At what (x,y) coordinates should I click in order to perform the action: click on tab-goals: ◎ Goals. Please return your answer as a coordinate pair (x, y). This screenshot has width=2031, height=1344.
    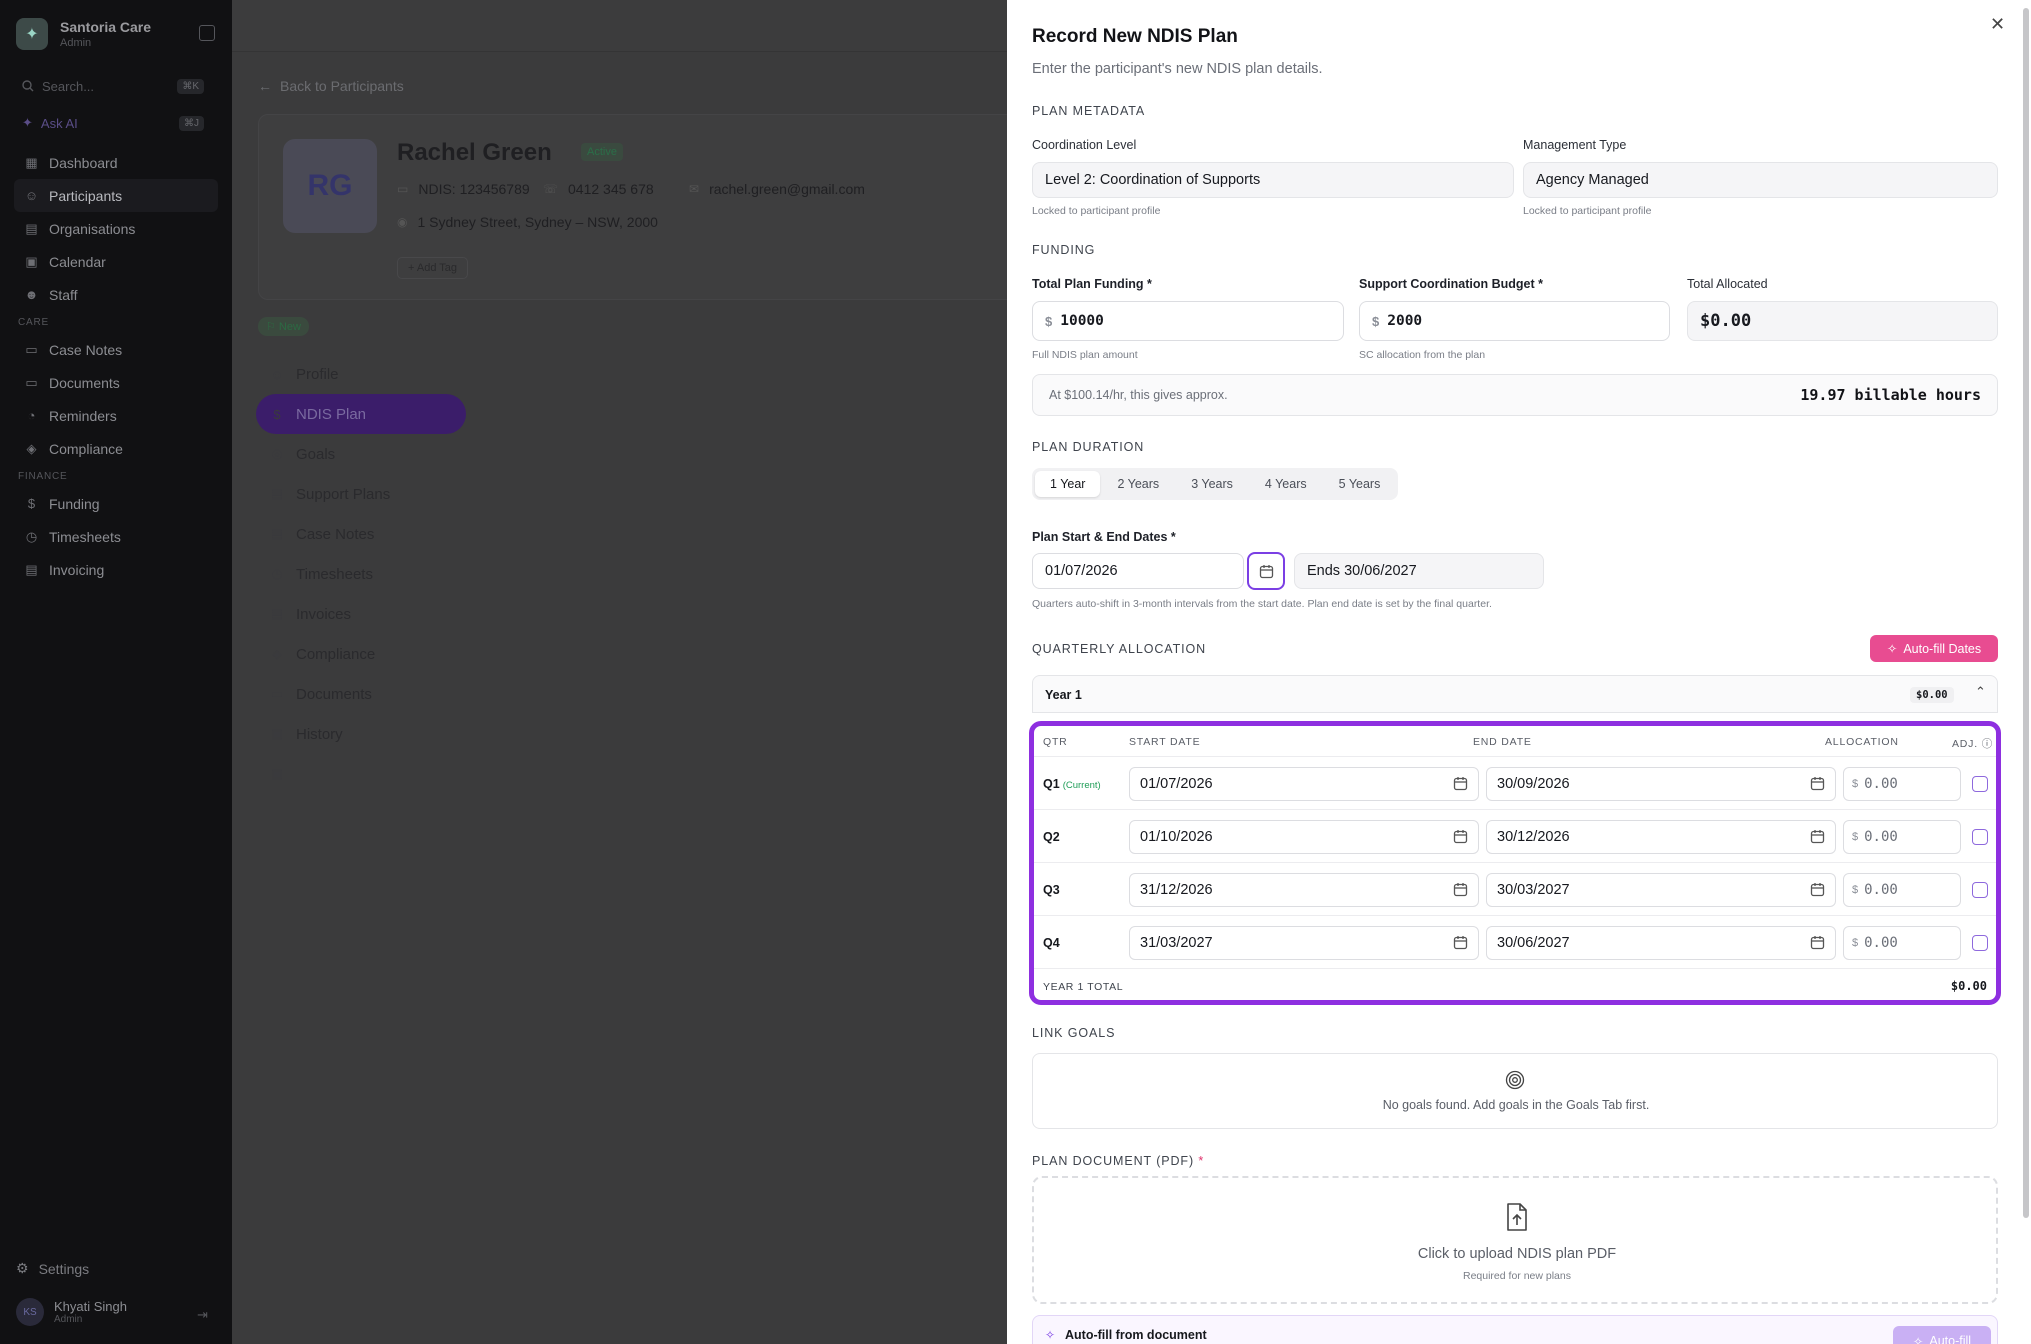
    Looking at the image, I should click on (361, 454).